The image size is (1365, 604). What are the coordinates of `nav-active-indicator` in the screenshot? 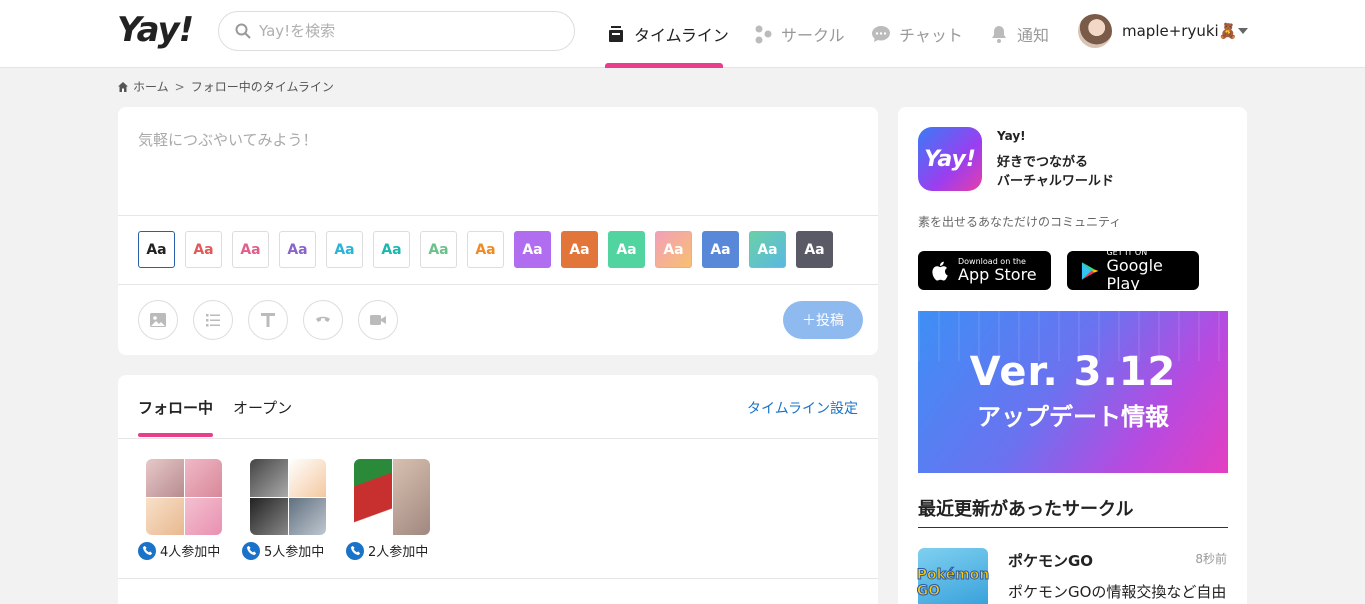 It's located at (664, 65).